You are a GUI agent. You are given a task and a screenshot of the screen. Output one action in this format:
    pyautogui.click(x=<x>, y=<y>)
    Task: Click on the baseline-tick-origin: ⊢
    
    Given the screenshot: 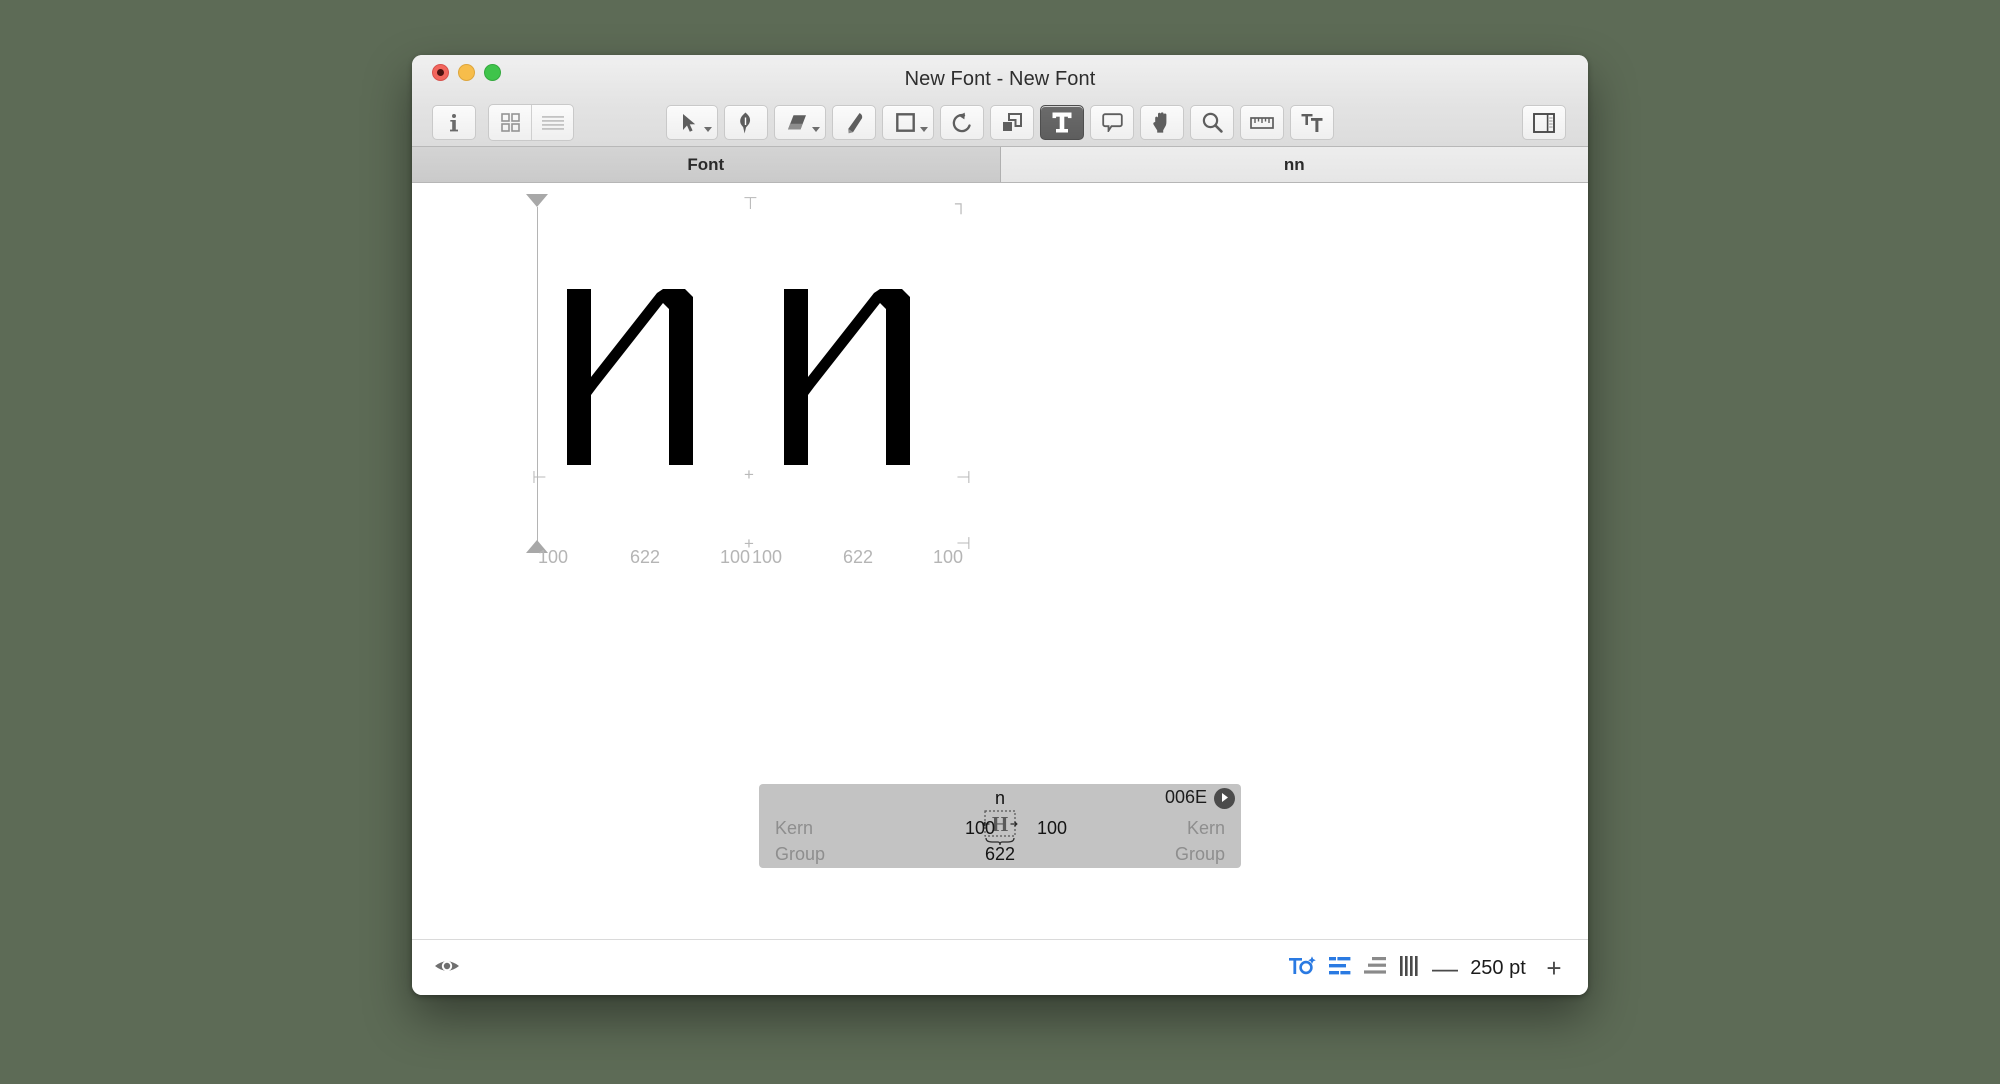 What is the action you would take?
    pyautogui.click(x=539, y=477)
    